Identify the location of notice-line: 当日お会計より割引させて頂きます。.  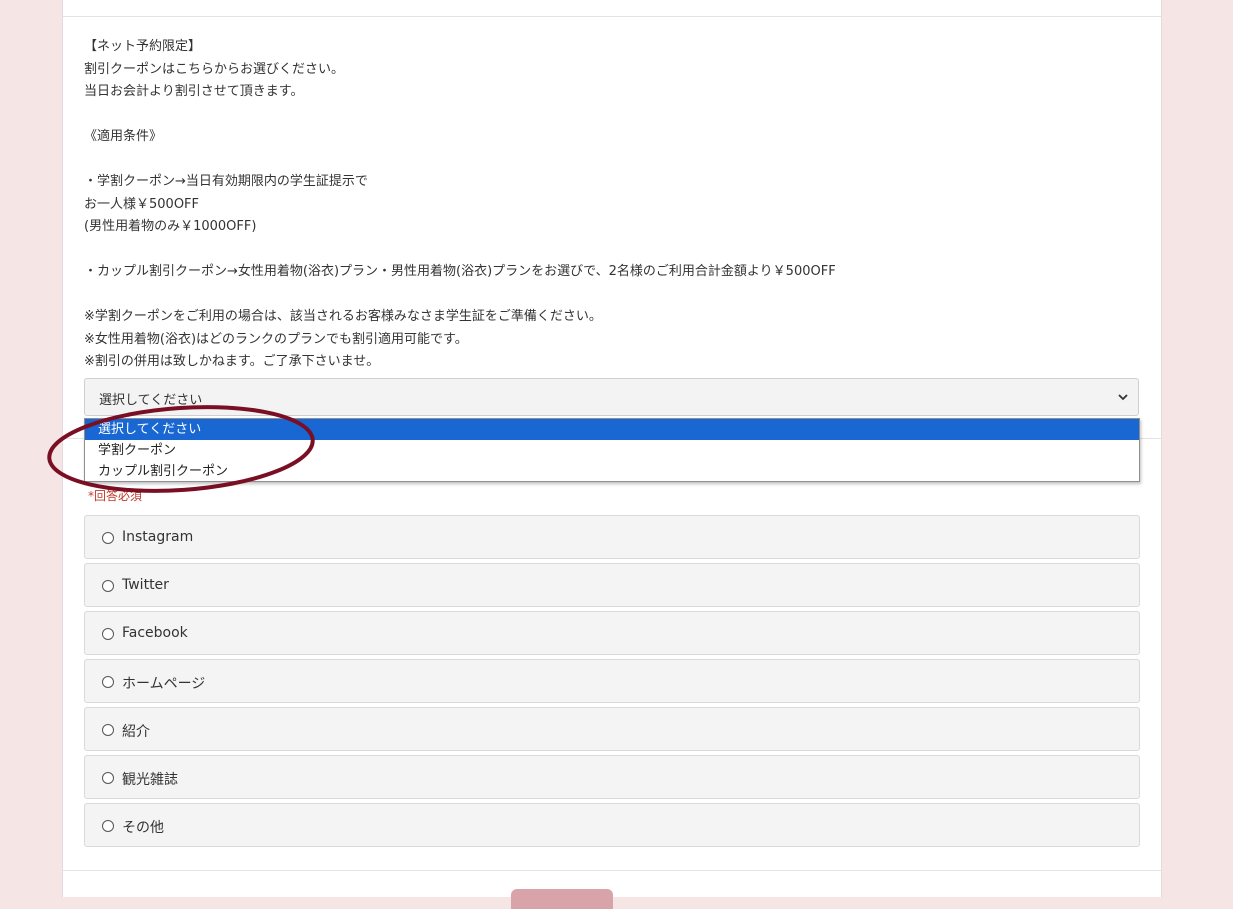
(194, 91).